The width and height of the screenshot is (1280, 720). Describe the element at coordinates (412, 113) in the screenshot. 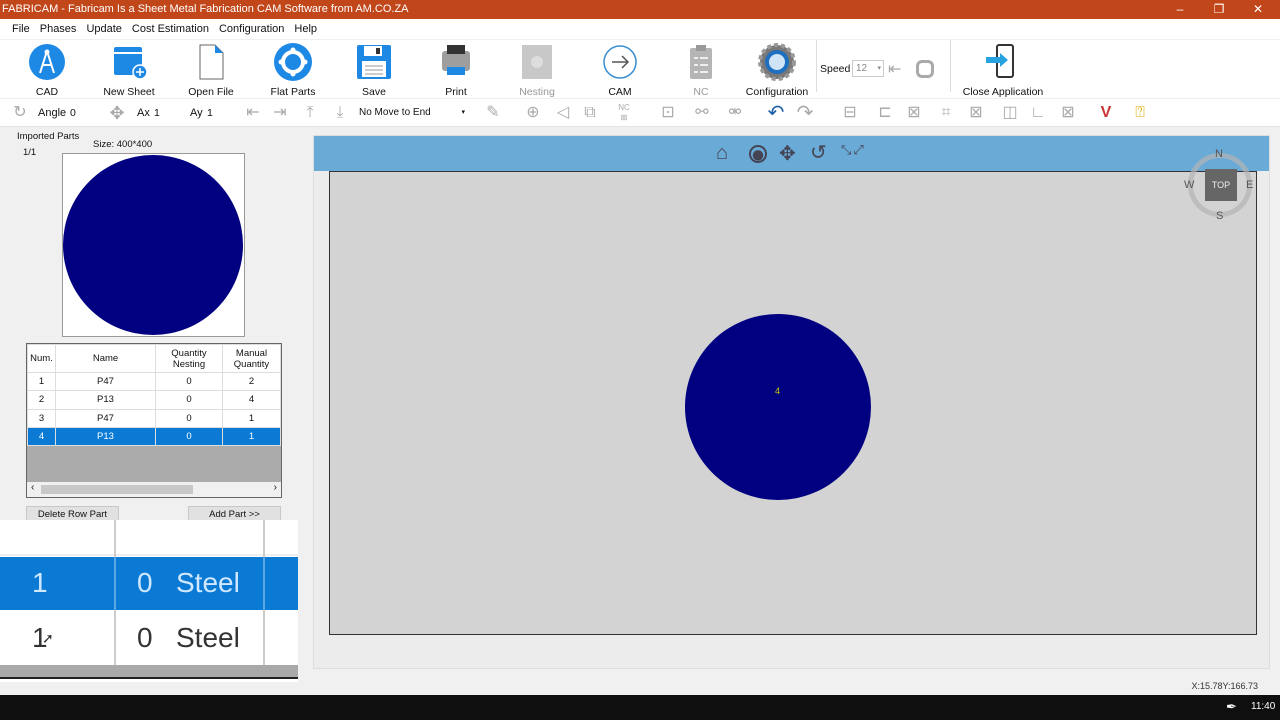

I see `move-mode-select: No Move to End ▾` at that location.